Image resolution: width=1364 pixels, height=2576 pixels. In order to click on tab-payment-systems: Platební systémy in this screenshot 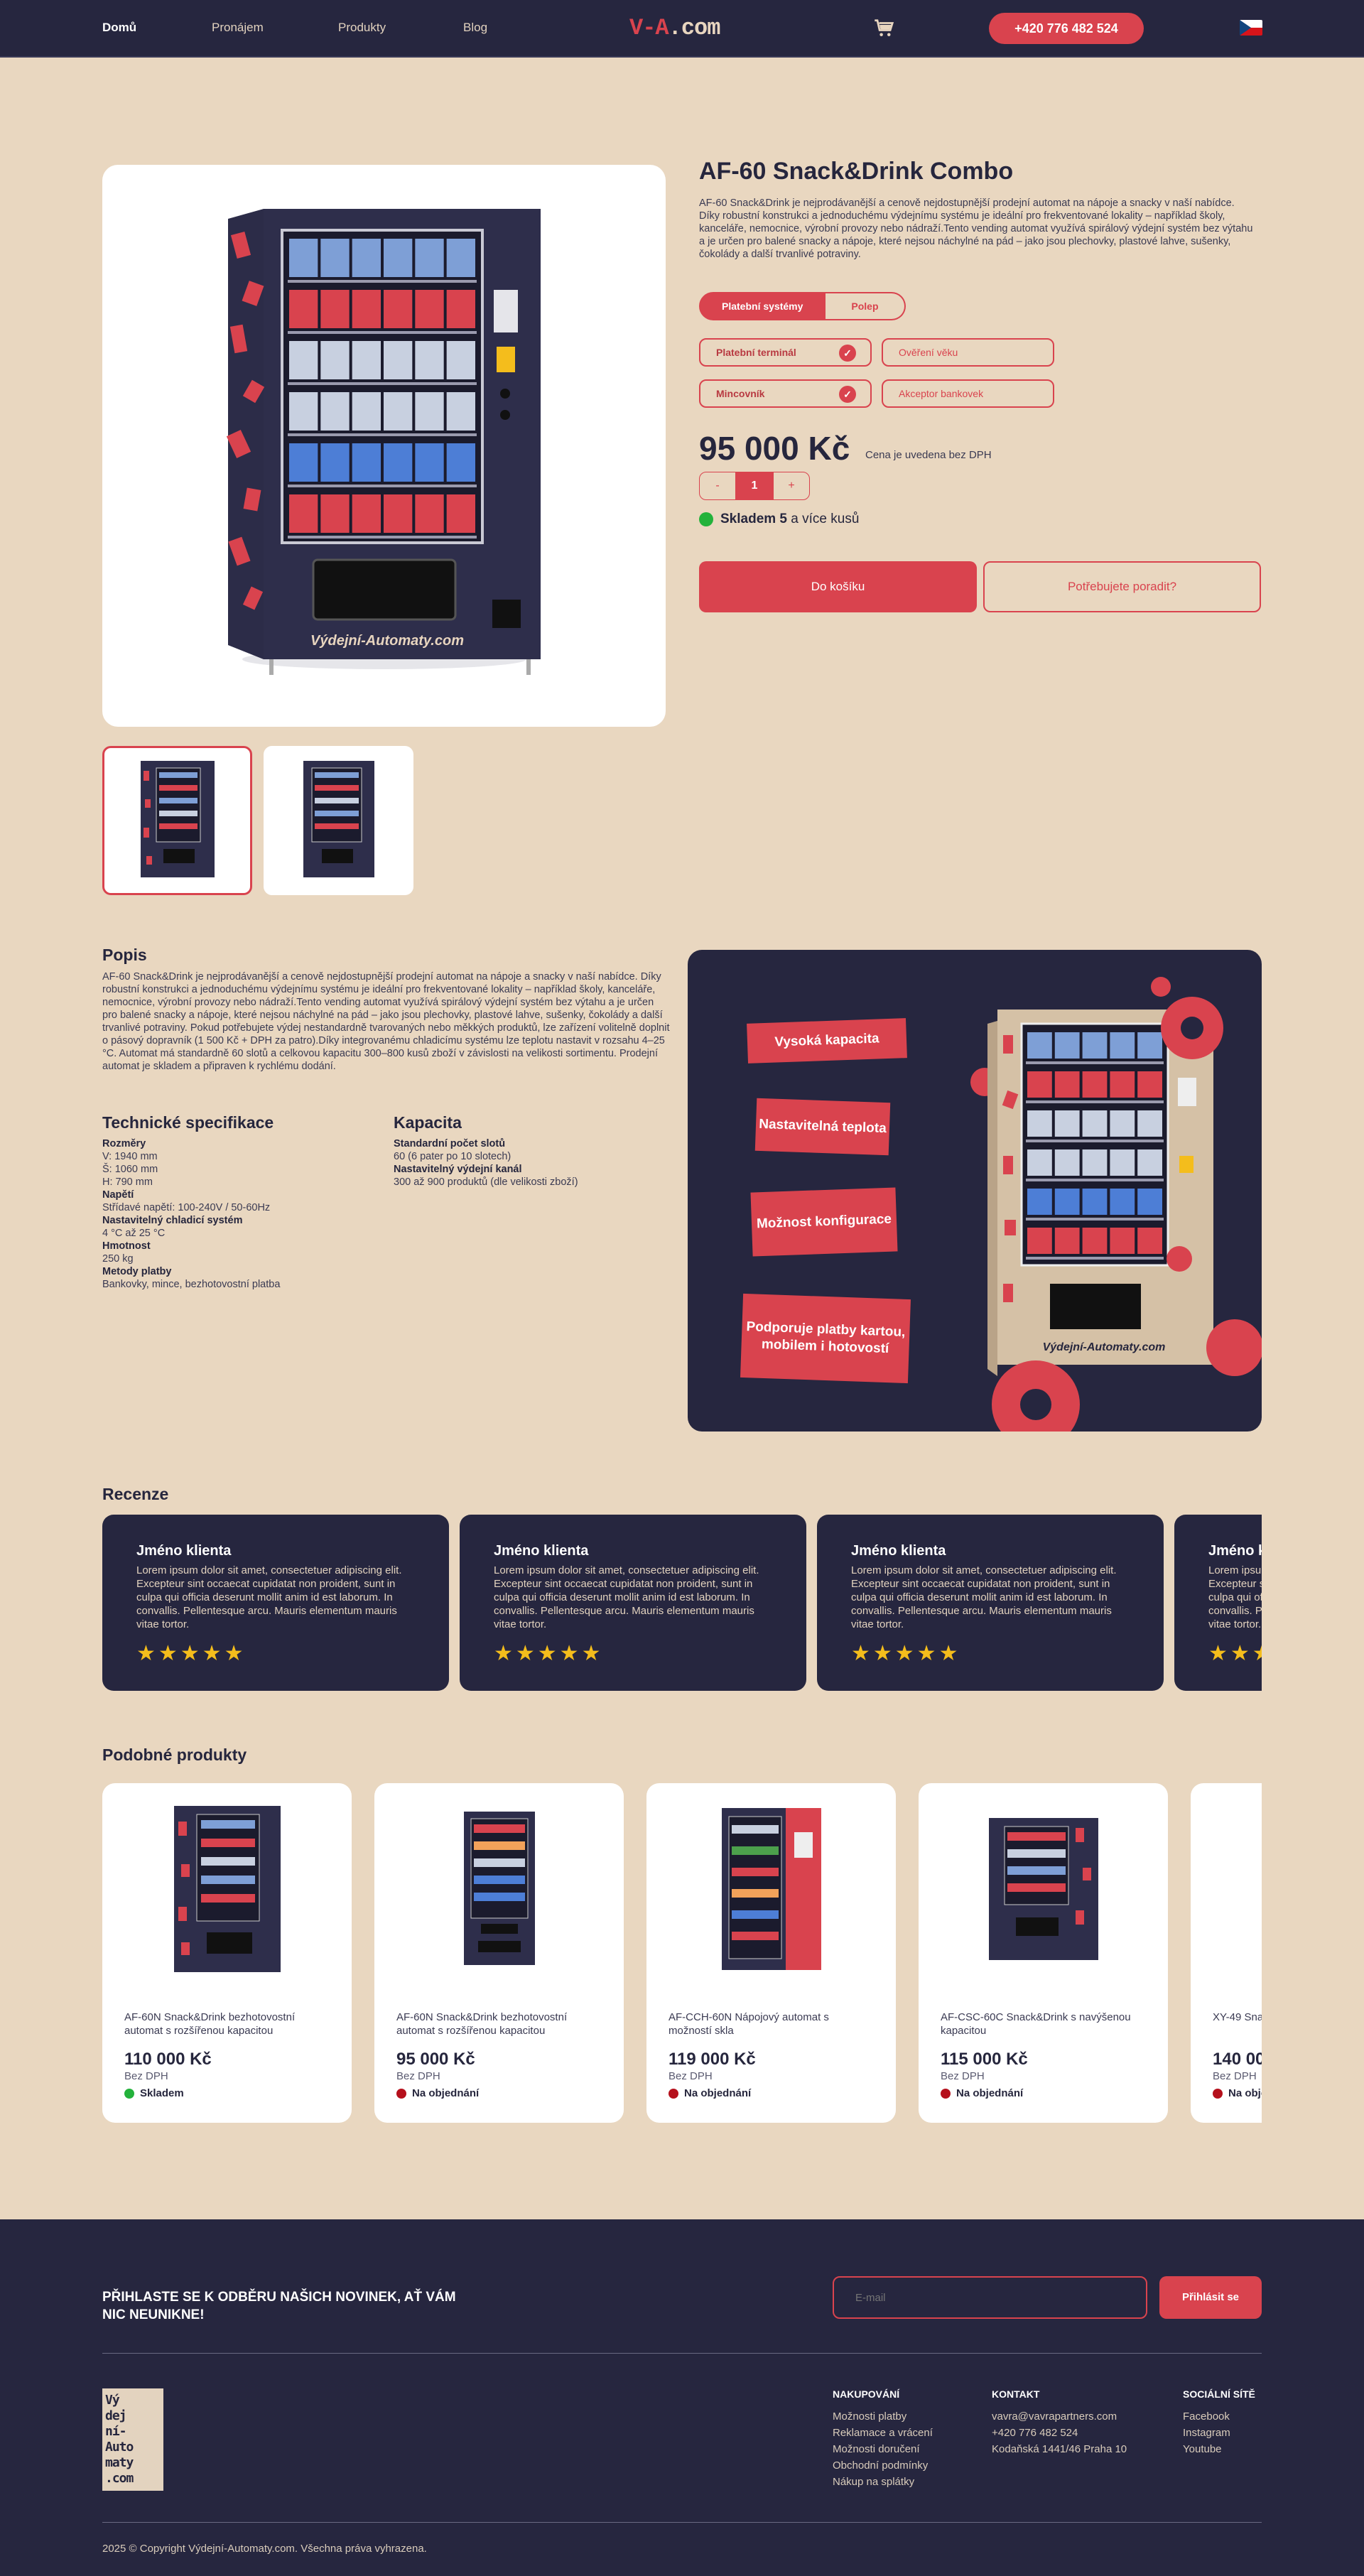, I will do `click(763, 306)`.